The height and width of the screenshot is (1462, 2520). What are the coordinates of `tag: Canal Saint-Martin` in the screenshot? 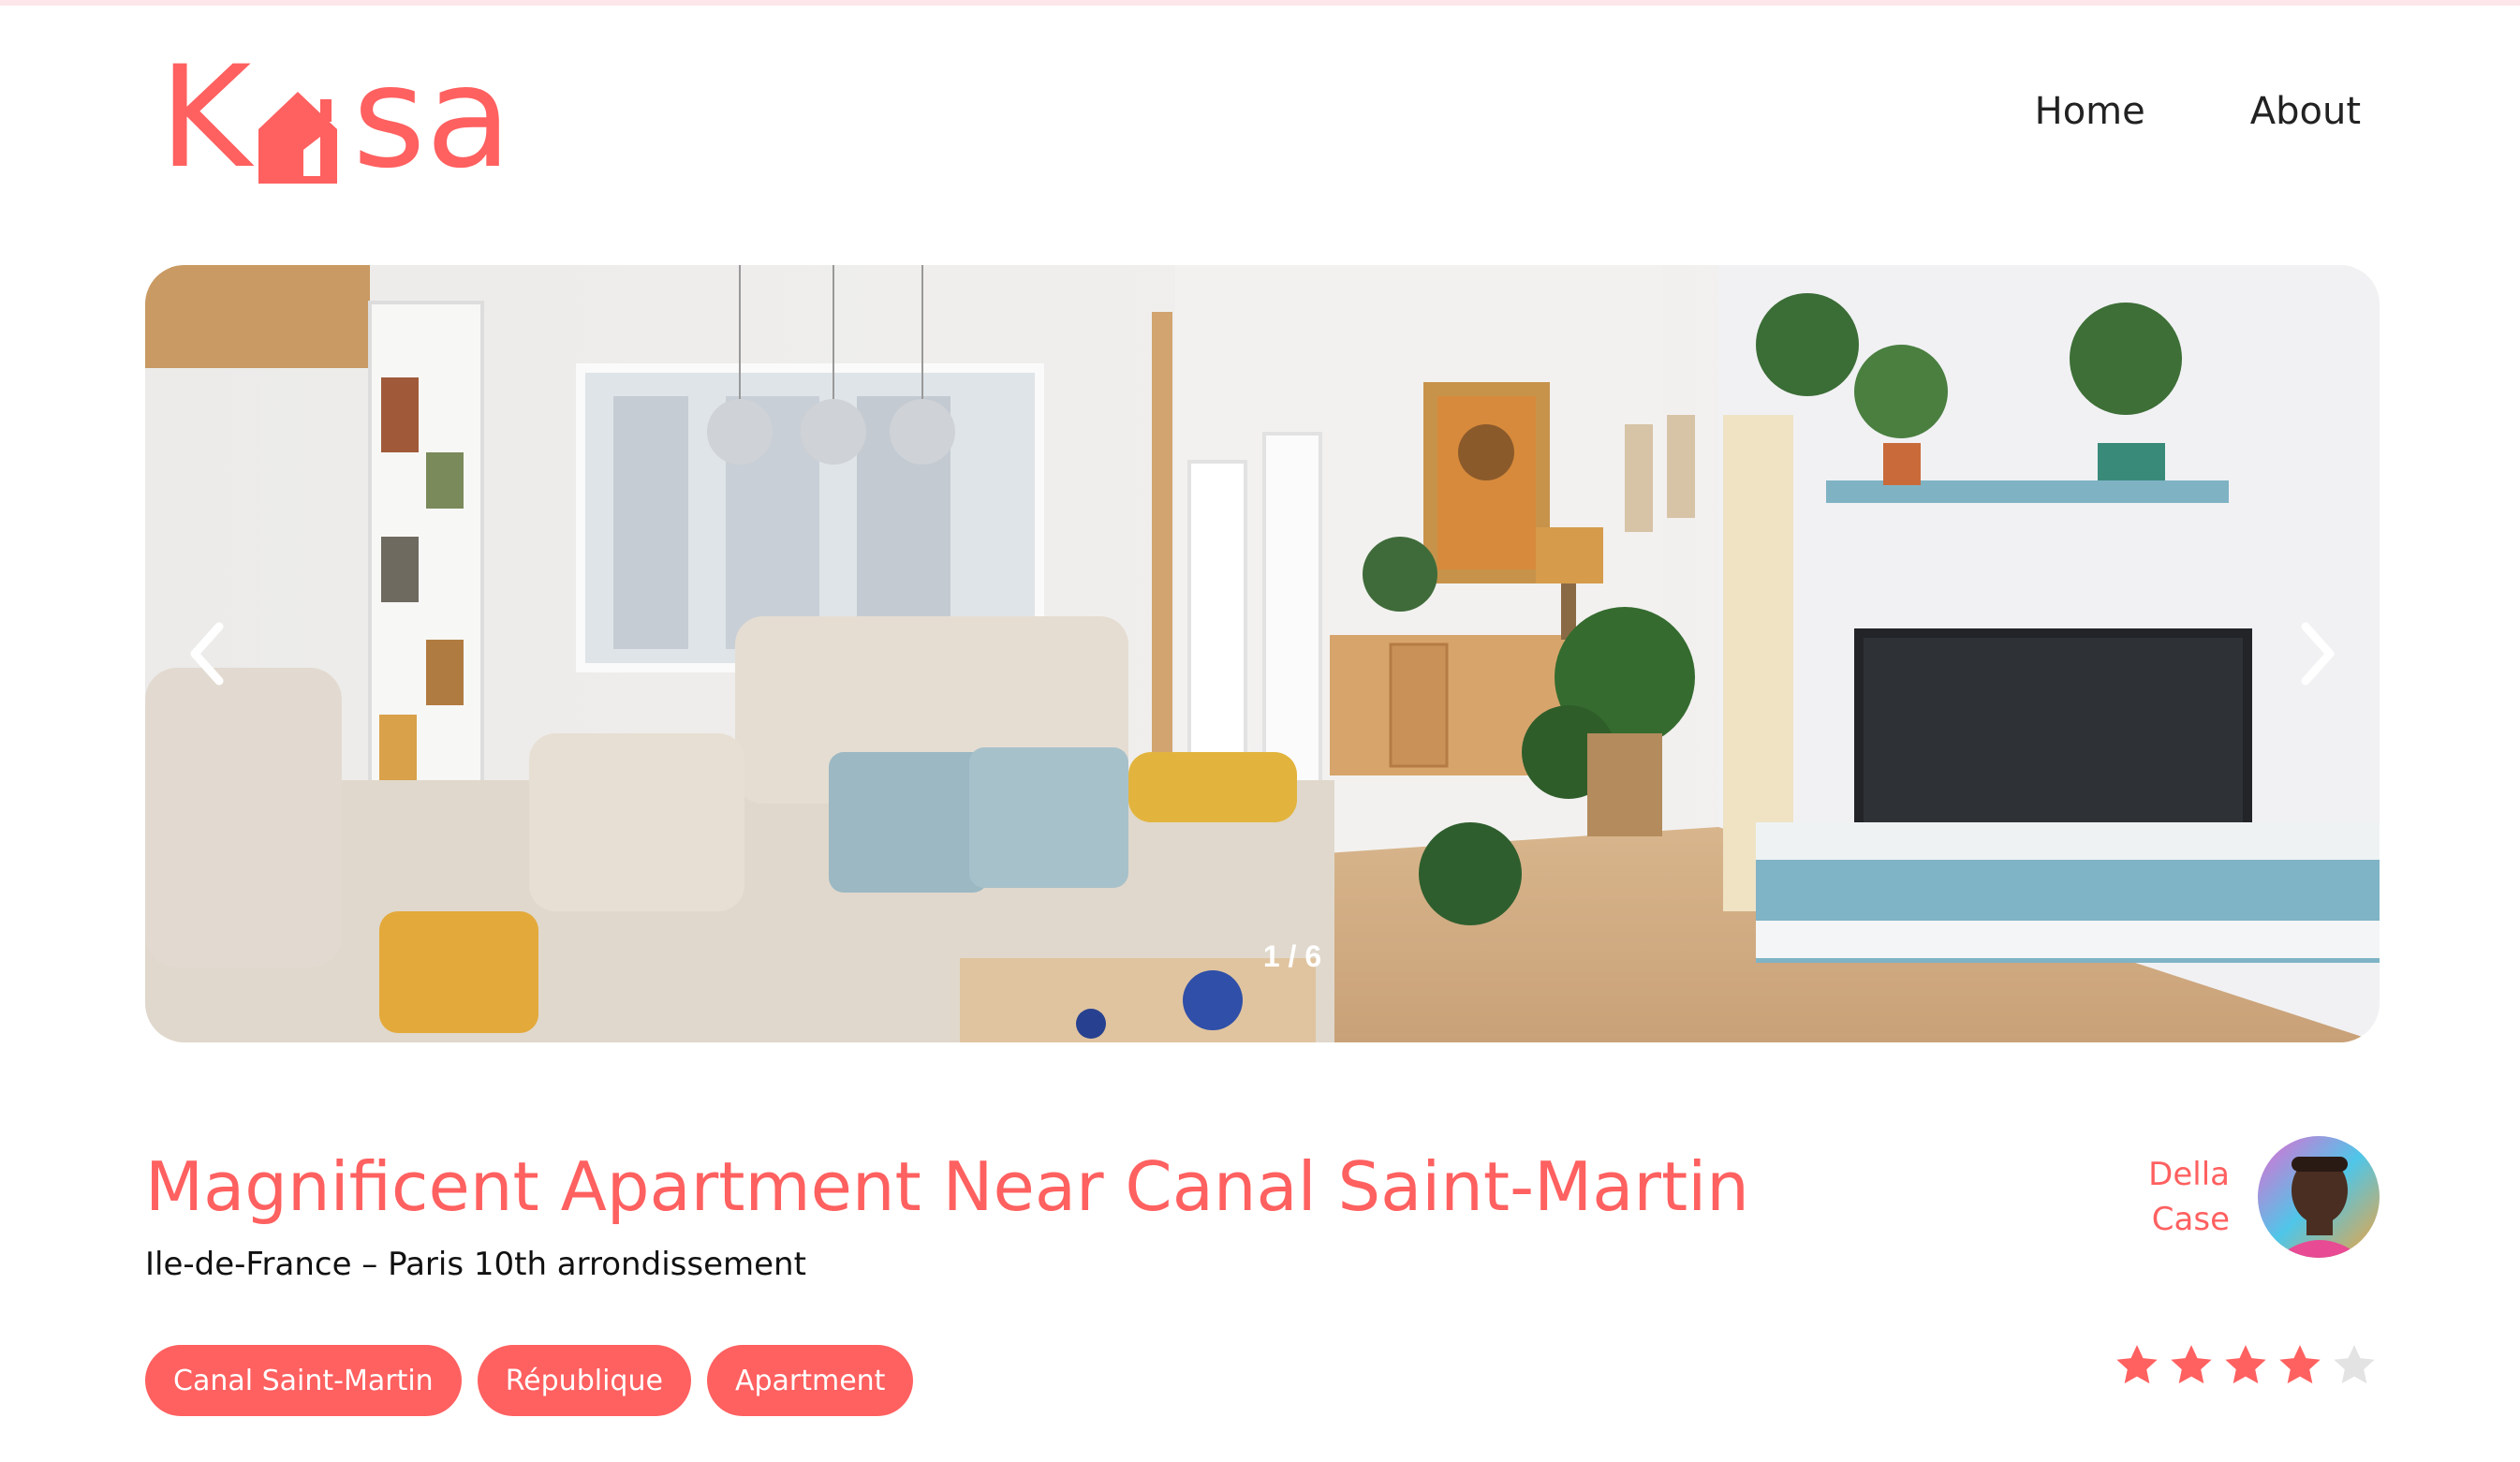 It's located at (303, 1380).